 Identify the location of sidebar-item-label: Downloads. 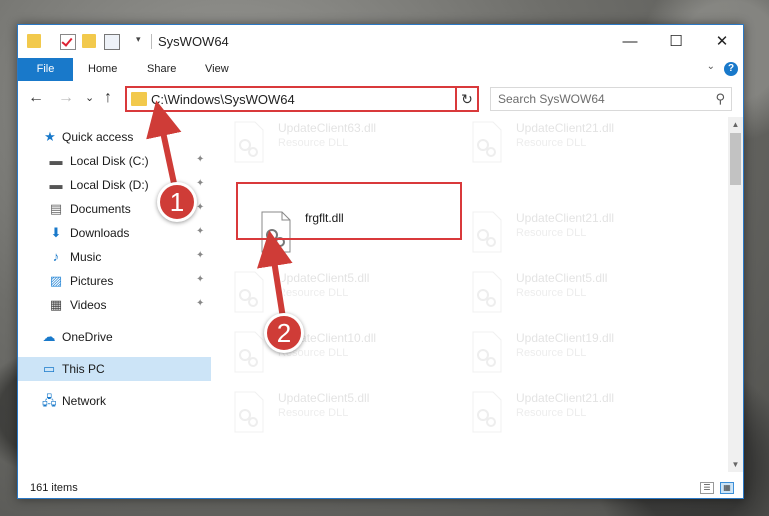
(100, 233).